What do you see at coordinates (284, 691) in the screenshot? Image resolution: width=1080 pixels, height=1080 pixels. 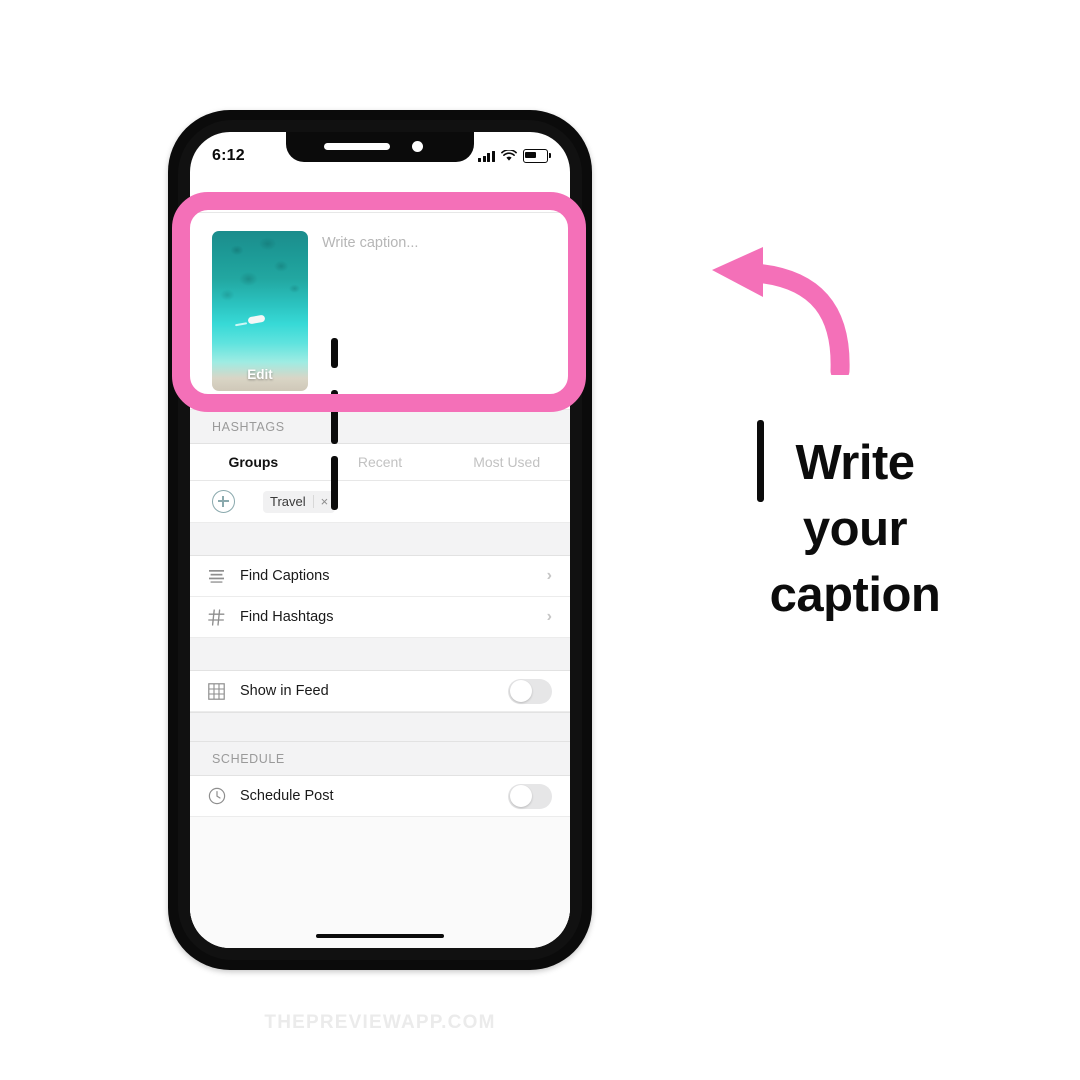 I see `row-label: Show in Feed` at bounding box center [284, 691].